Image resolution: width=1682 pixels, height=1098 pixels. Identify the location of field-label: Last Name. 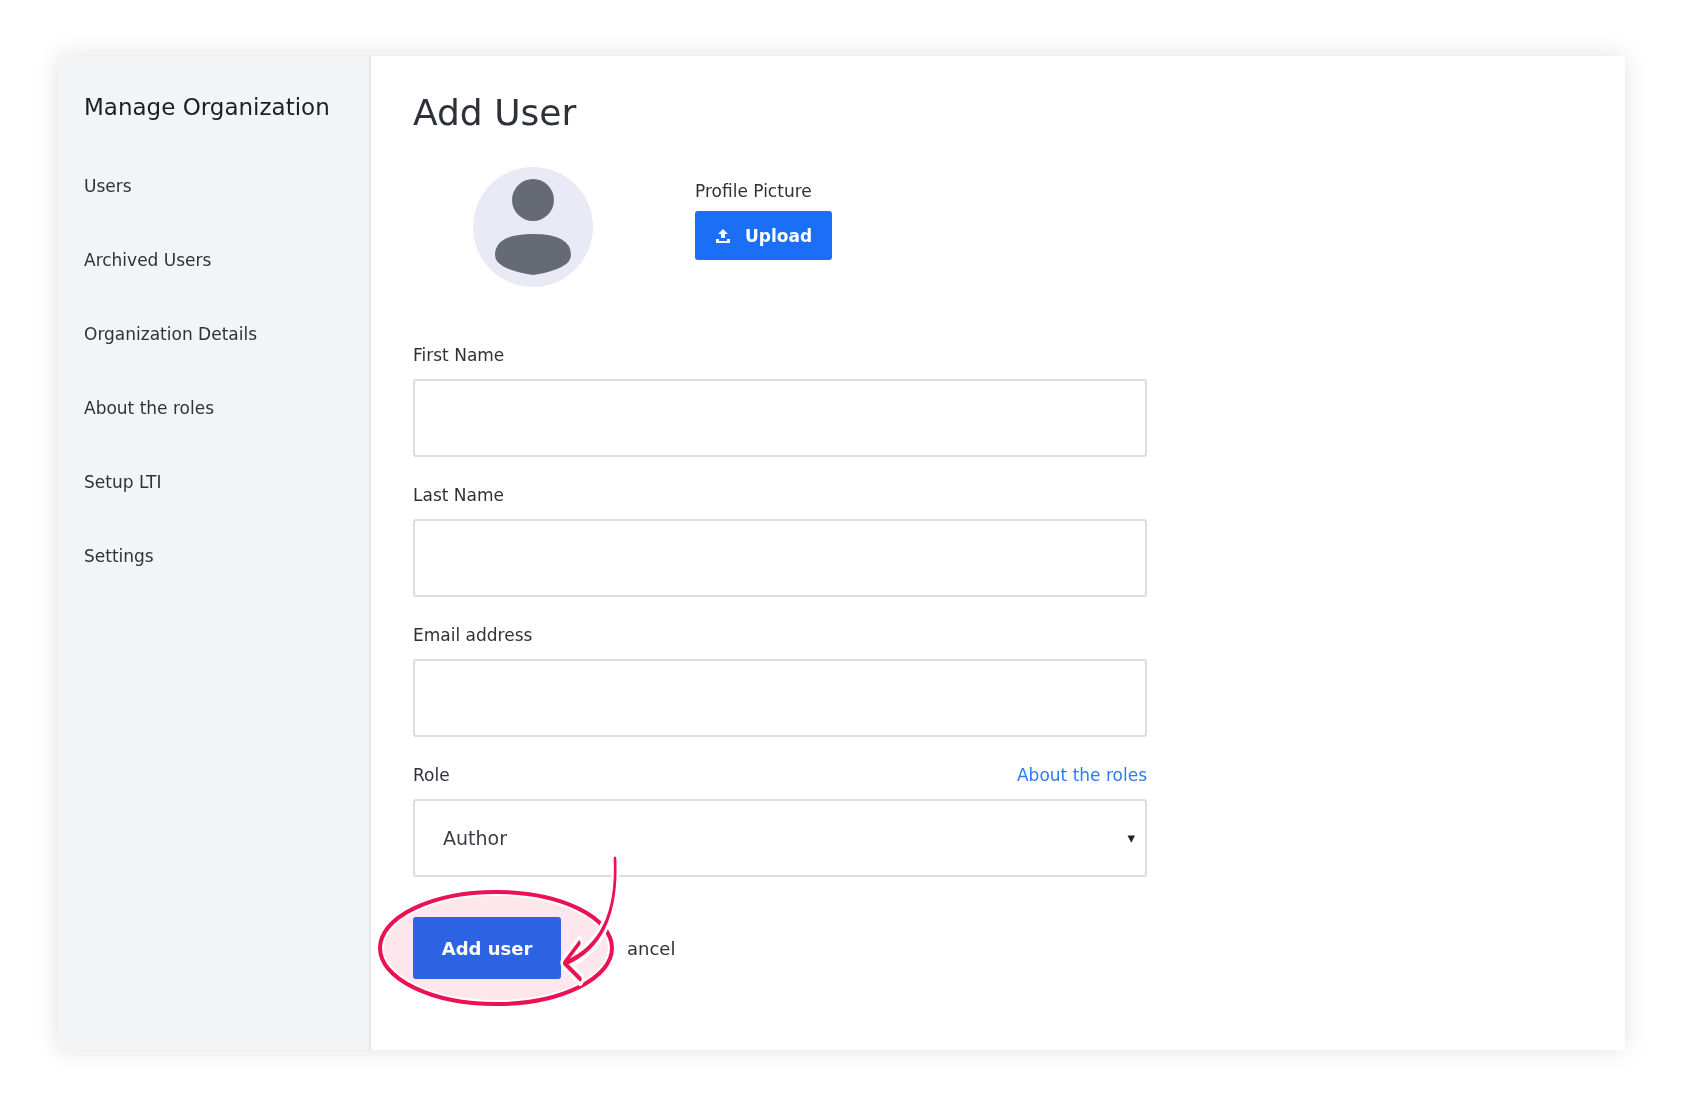
(459, 495).